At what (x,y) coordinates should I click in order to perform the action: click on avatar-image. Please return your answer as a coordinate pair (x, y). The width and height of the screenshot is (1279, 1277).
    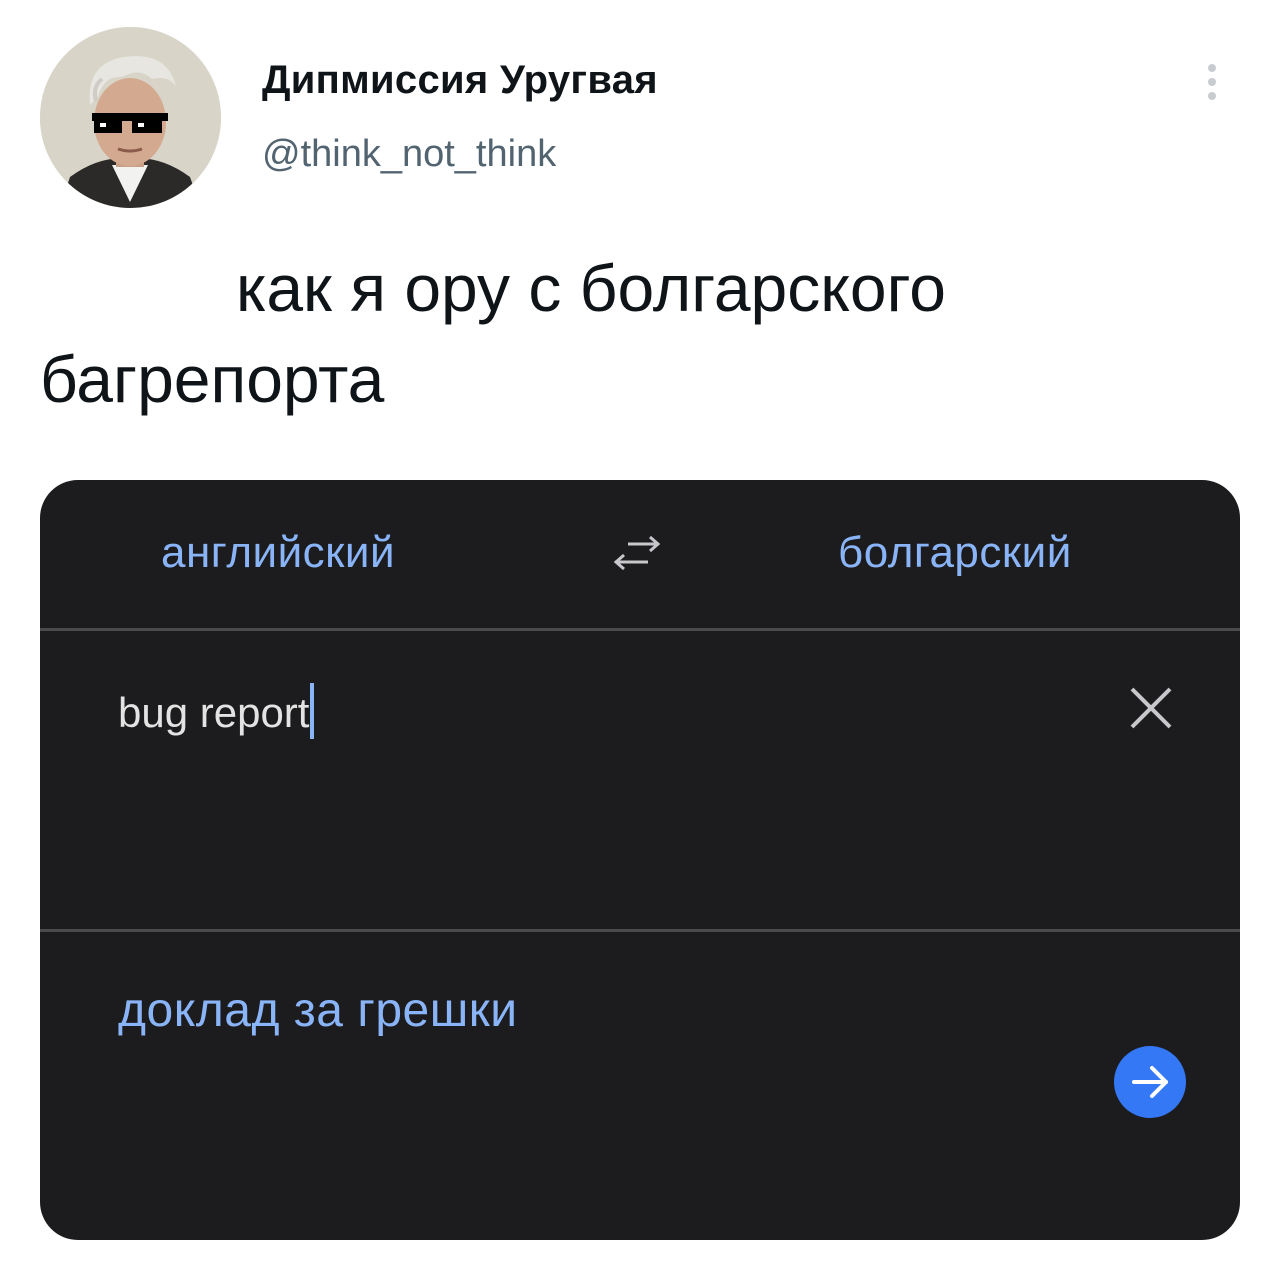
    Looking at the image, I should click on (130, 117).